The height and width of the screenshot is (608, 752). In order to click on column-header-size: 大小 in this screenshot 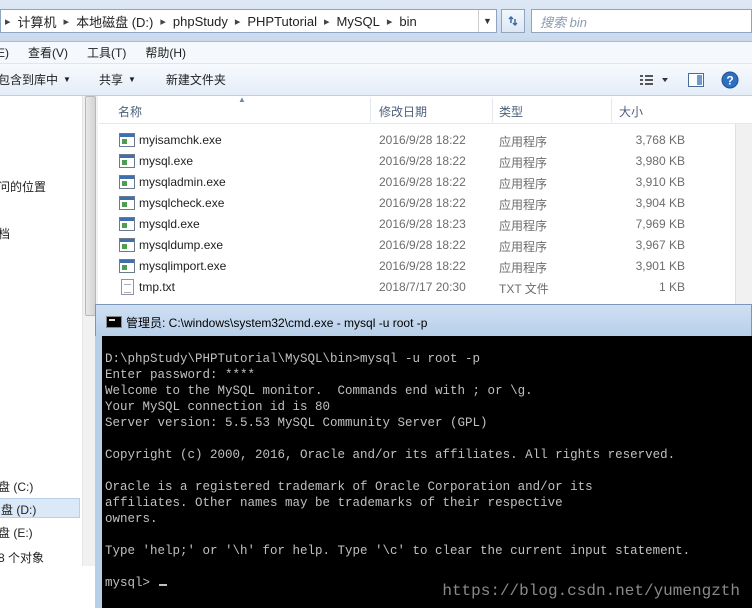, I will do `click(631, 111)`.